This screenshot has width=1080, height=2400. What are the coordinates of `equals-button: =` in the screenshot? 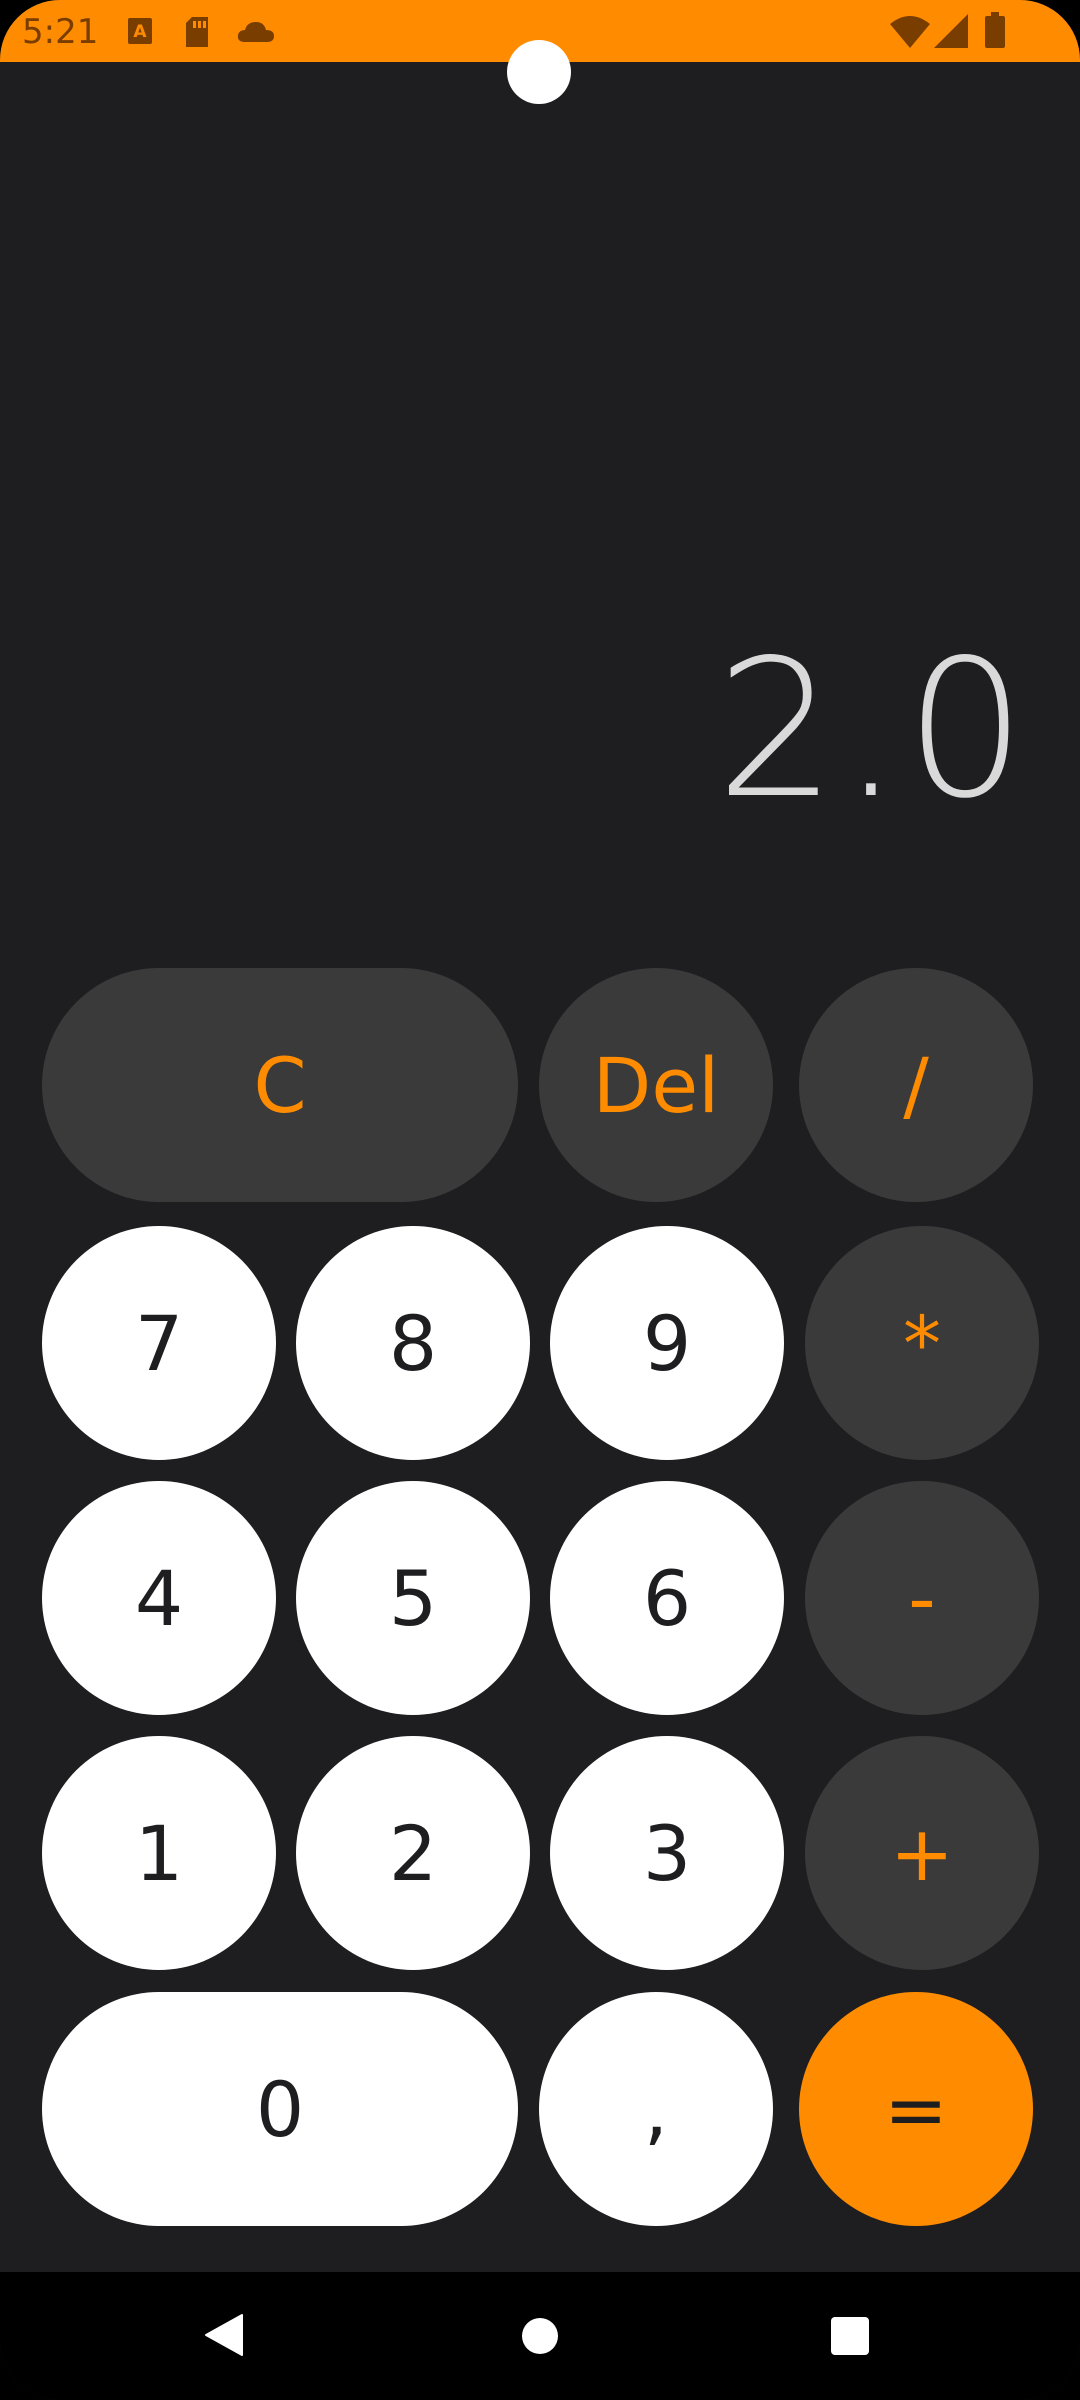 It's located at (916, 2109).